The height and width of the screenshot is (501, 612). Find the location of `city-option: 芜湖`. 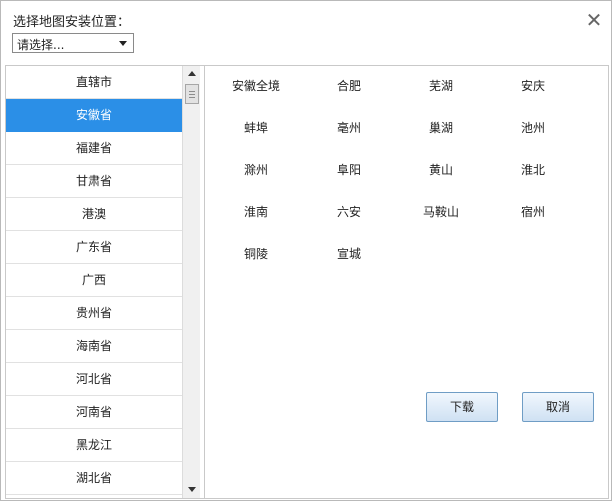

city-option: 芜湖 is located at coordinates (441, 86).